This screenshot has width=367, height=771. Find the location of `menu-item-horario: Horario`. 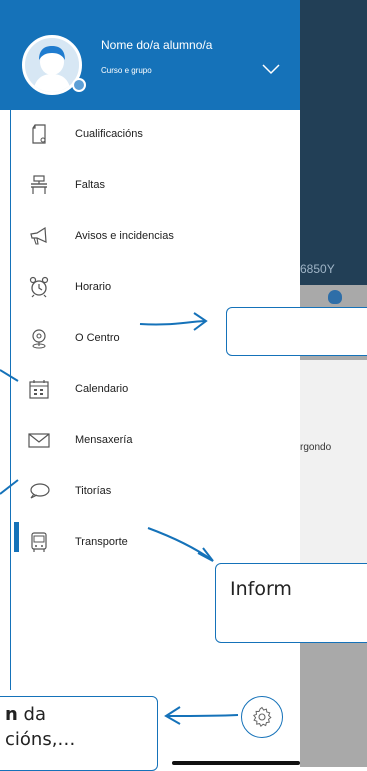

menu-item-horario: Horario is located at coordinates (147, 290).